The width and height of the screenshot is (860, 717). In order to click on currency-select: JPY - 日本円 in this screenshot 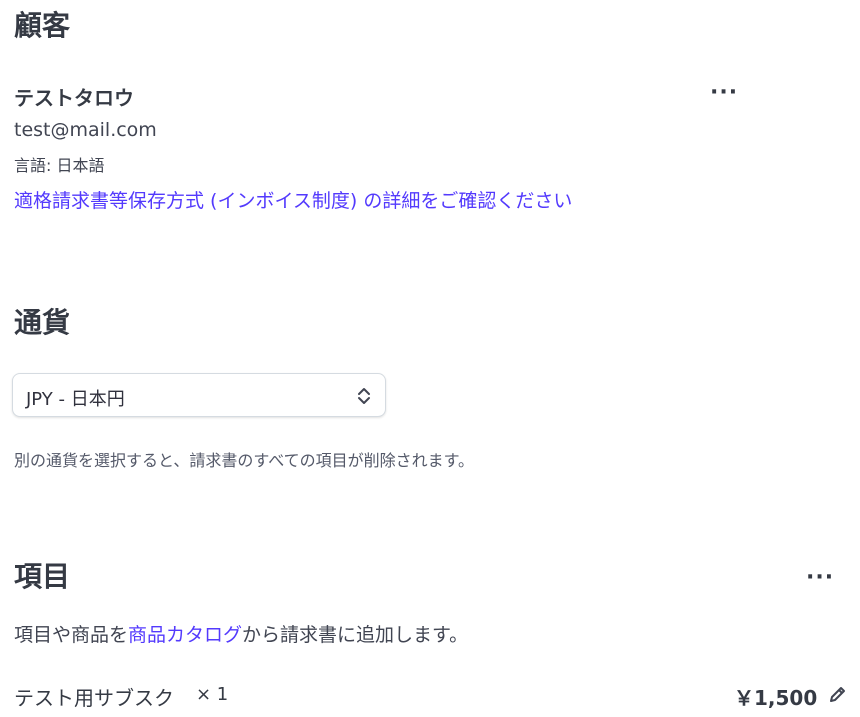, I will do `click(199, 395)`.